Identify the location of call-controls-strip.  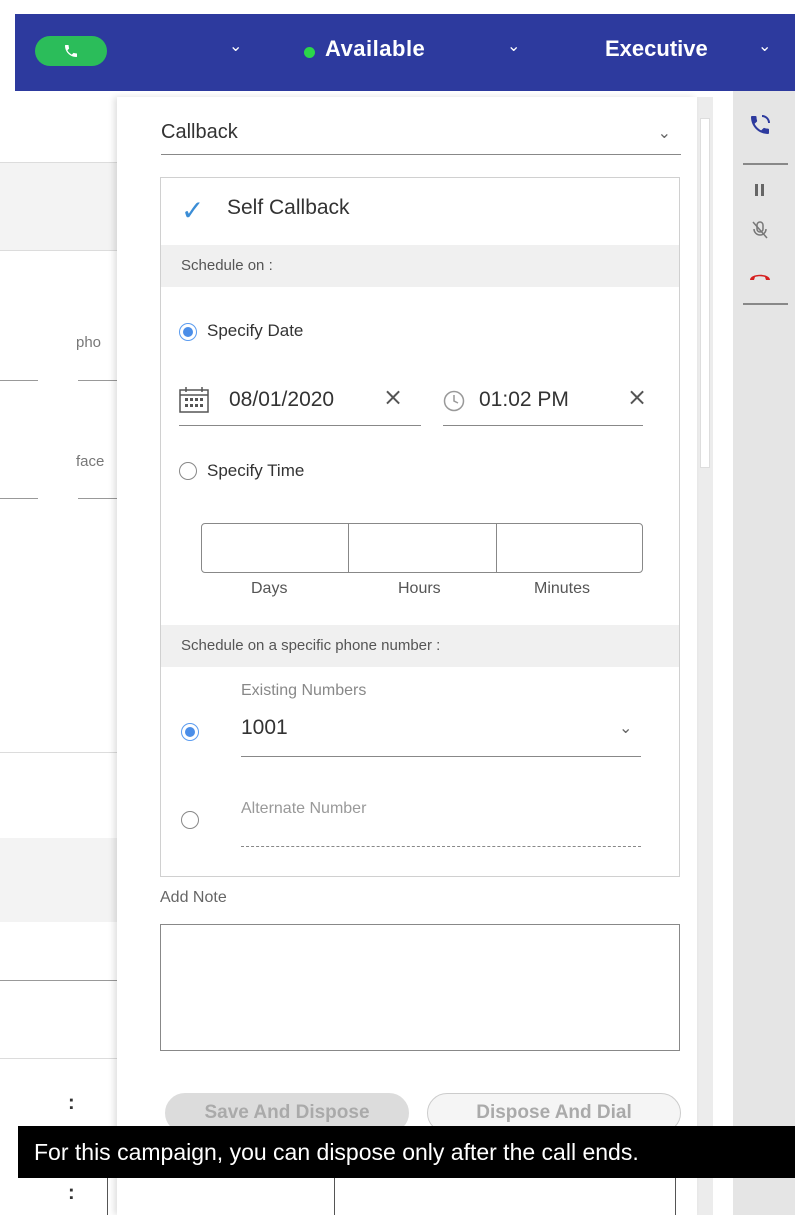
(764, 653).